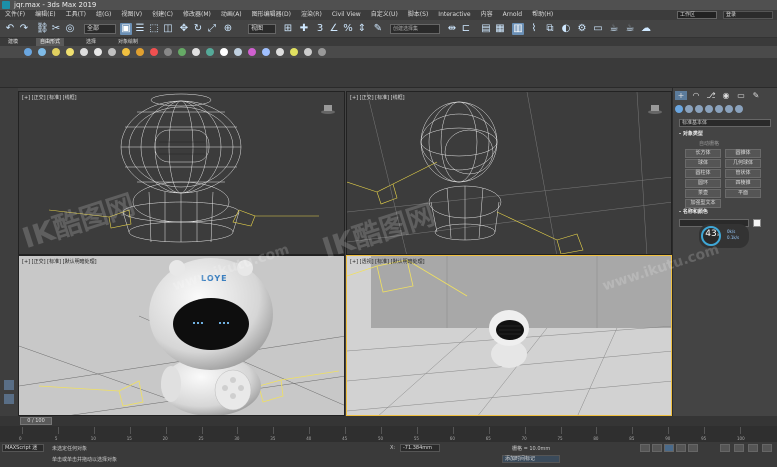 Image resolution: width=777 pixels, height=467 pixels. I want to click on object-type-button: 圆环, so click(703, 183).